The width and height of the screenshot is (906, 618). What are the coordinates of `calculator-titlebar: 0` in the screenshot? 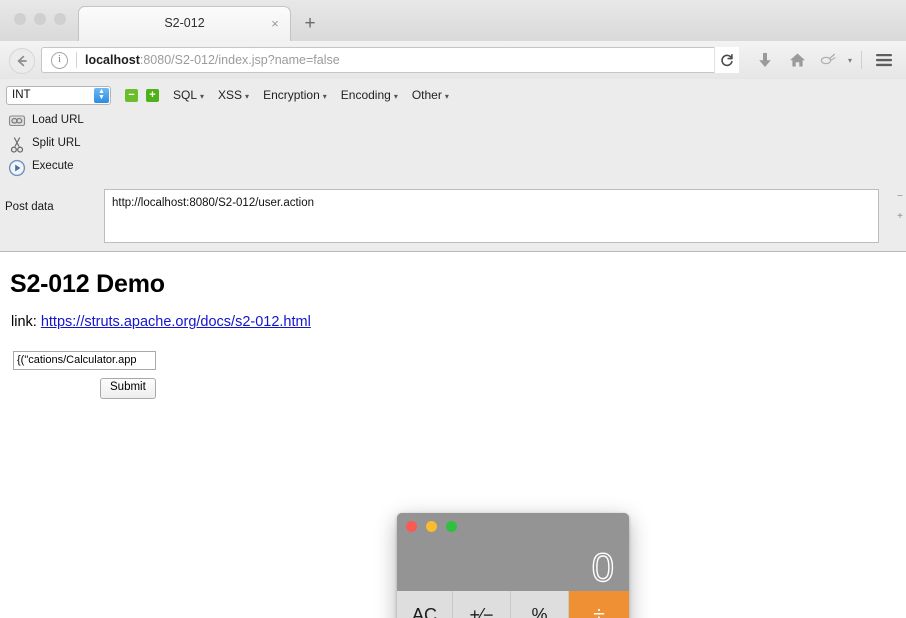 It's located at (513, 552).